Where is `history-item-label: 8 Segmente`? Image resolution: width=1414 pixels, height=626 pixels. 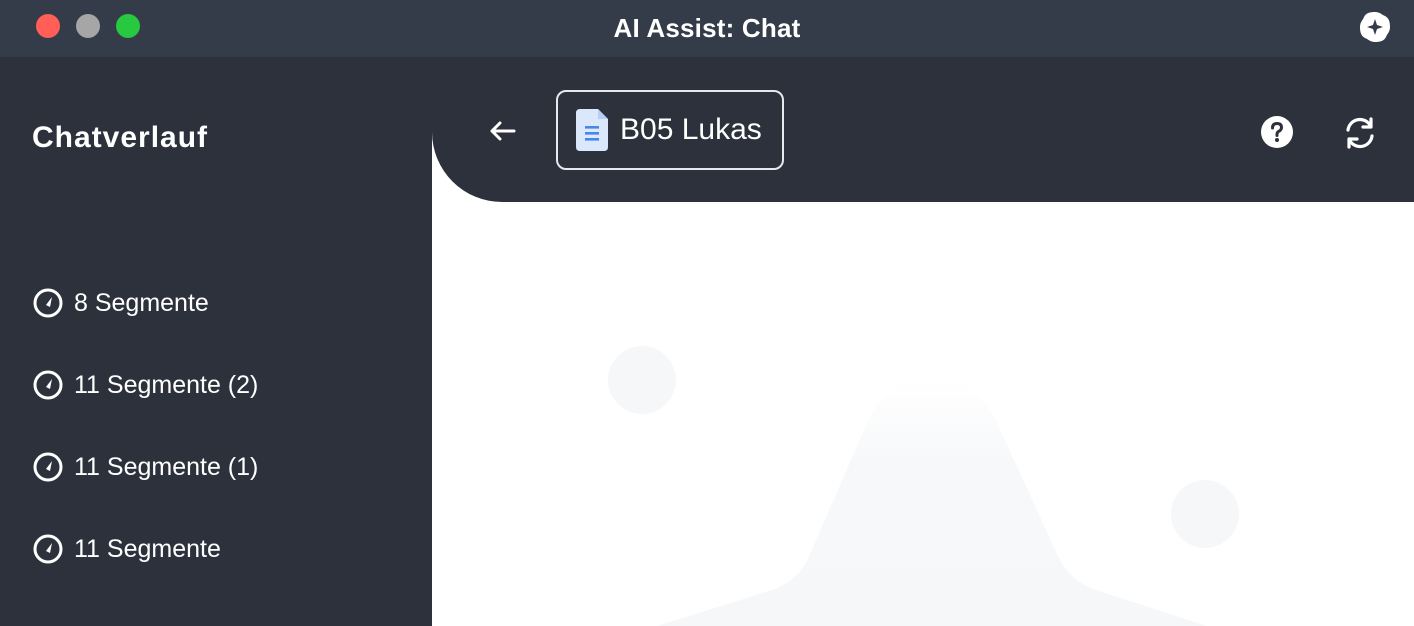
history-item-label: 8 Segmente is located at coordinates (141, 302).